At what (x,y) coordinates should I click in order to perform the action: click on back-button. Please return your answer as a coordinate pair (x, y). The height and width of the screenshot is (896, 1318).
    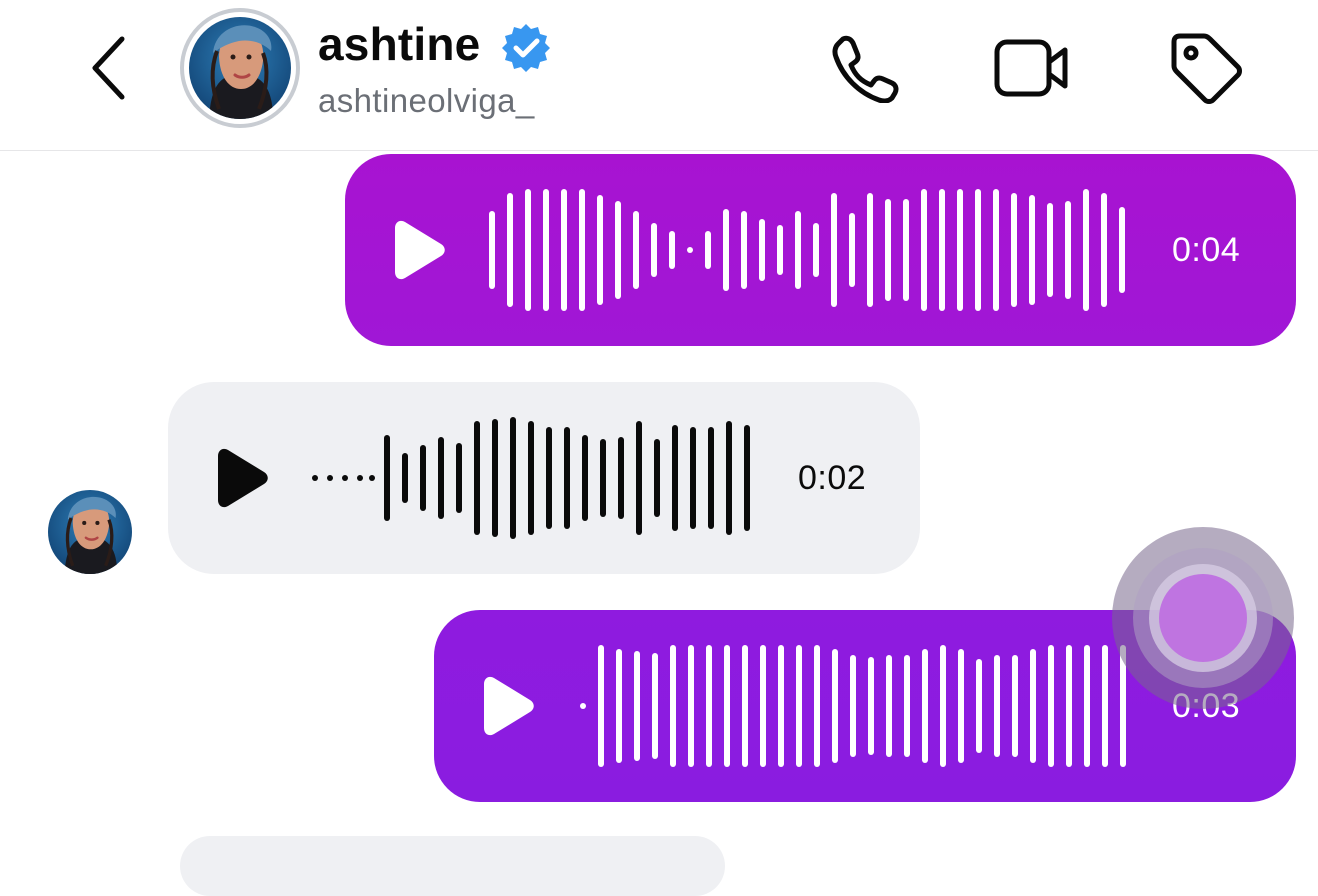
    Looking at the image, I should click on (109, 68).